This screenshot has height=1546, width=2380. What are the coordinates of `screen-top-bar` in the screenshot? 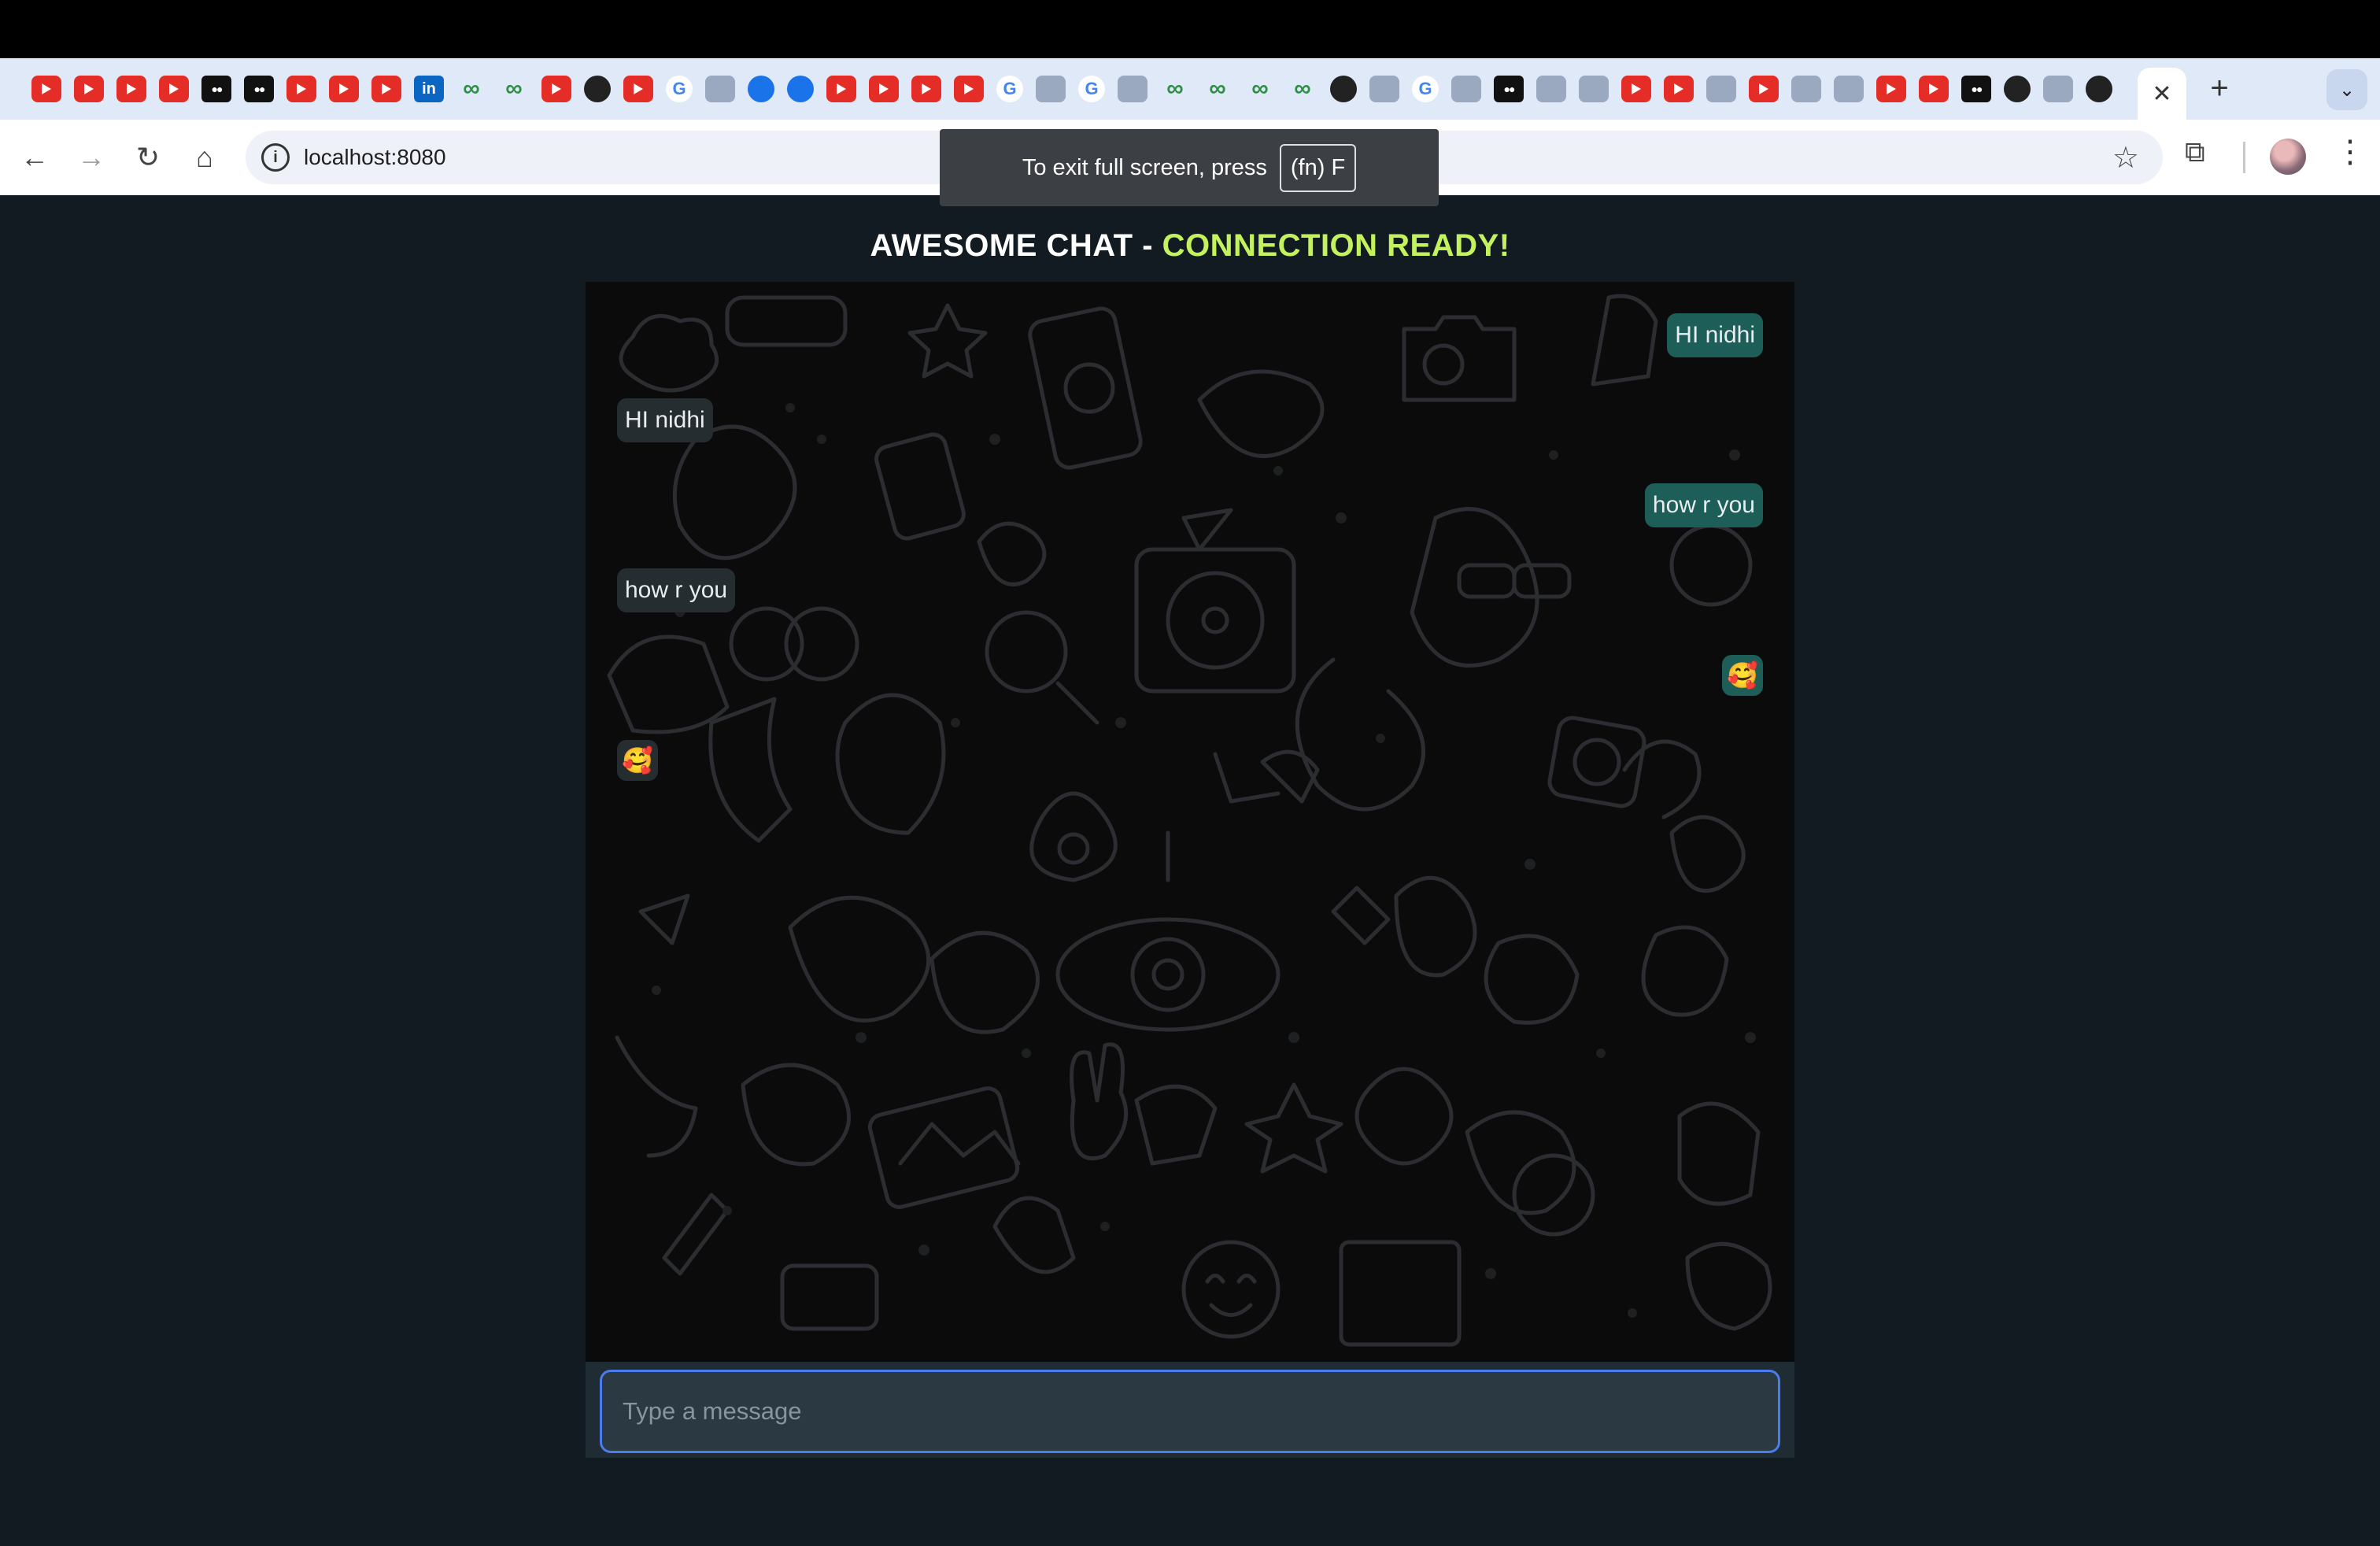 It's located at (1190, 29).